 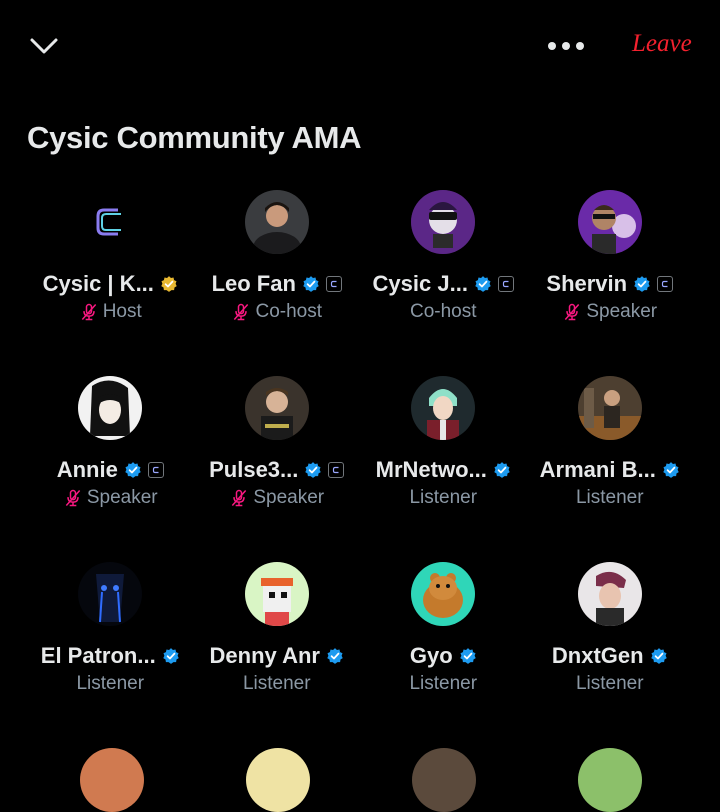 What do you see at coordinates (87, 469) in the screenshot?
I see `participant-name: Annie` at bounding box center [87, 469].